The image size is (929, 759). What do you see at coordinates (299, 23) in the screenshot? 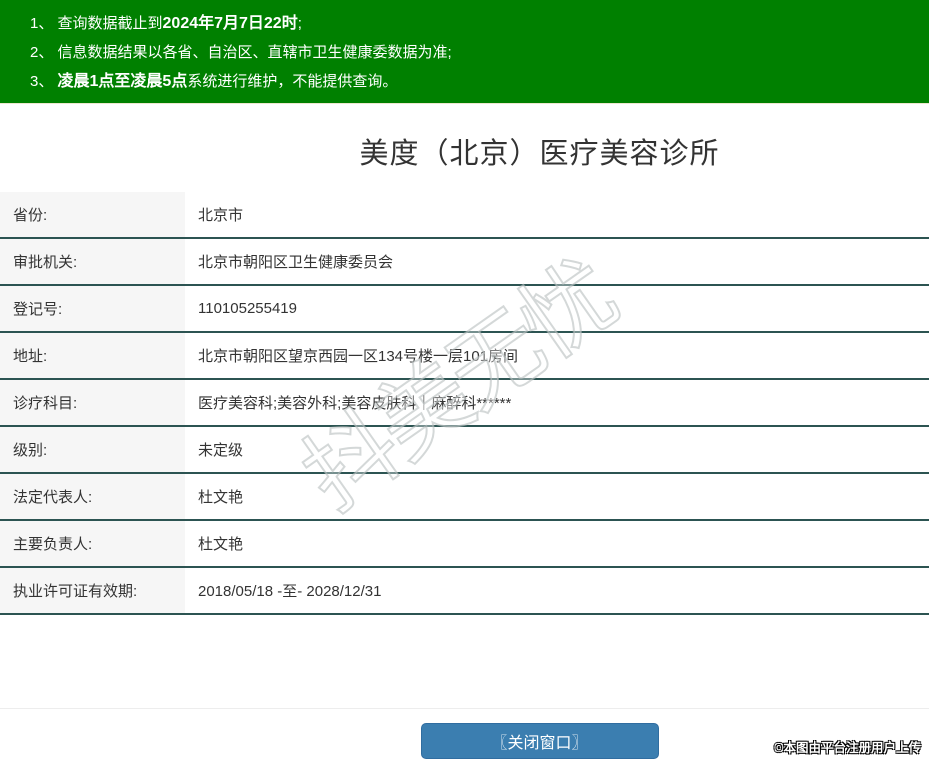
I see `notice-line-suffix: ;` at bounding box center [299, 23].